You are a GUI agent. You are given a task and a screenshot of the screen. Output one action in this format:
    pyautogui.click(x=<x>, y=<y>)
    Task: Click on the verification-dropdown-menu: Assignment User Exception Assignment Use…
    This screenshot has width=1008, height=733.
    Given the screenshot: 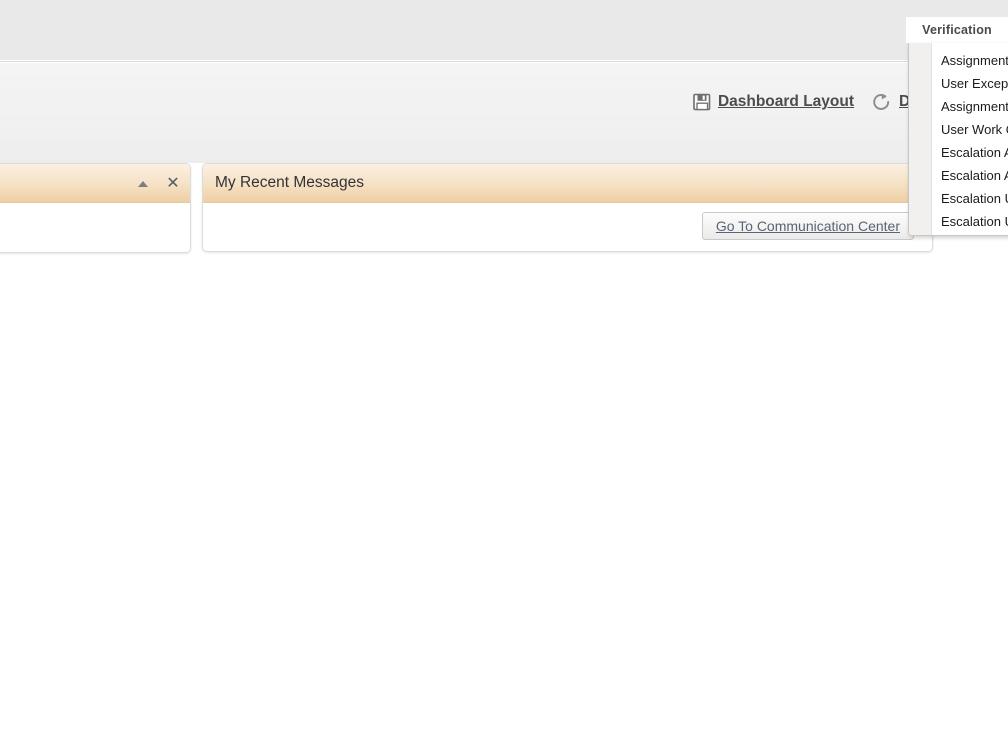 What is the action you would take?
    pyautogui.click(x=958, y=139)
    